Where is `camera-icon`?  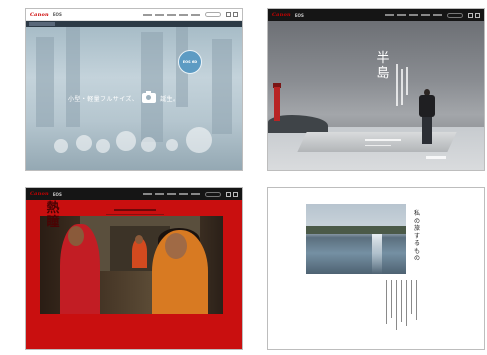
camera-icon is located at coordinates (149, 97).